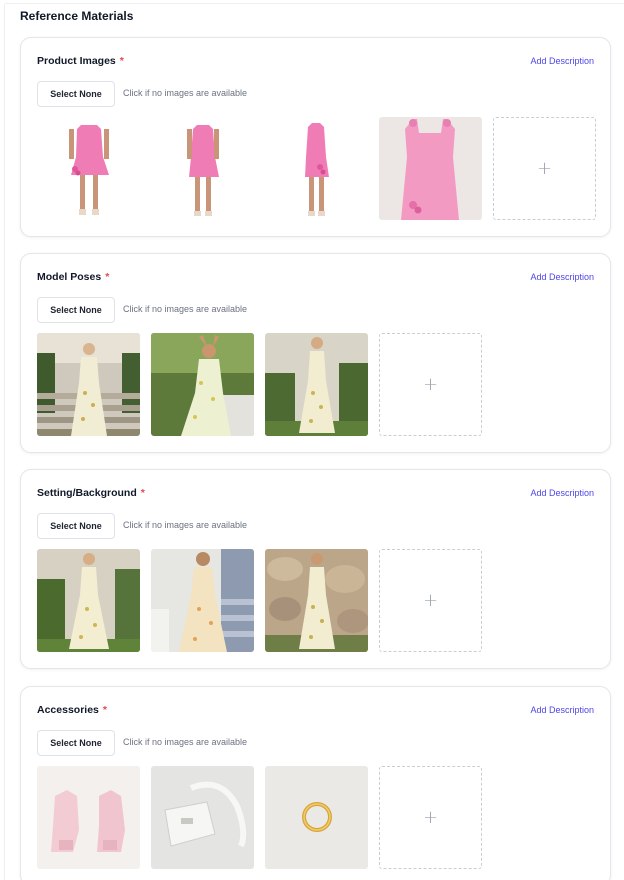 The width and height of the screenshot is (624, 880). What do you see at coordinates (69, 277) in the screenshot?
I see `section-title-text: Model Poses` at bounding box center [69, 277].